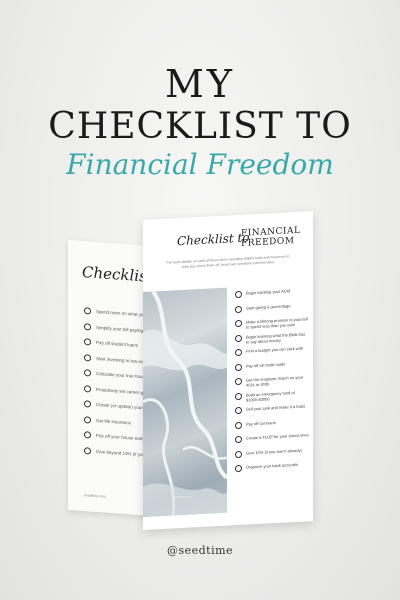 This screenshot has width=400, height=600. I want to click on list-item: Find a budget you can stick with, so click(272, 352).